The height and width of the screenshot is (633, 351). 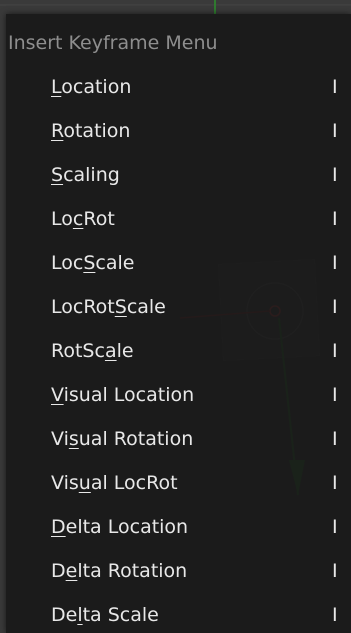 I want to click on menu-item-delta-location: Delta Location I, so click(x=178, y=530).